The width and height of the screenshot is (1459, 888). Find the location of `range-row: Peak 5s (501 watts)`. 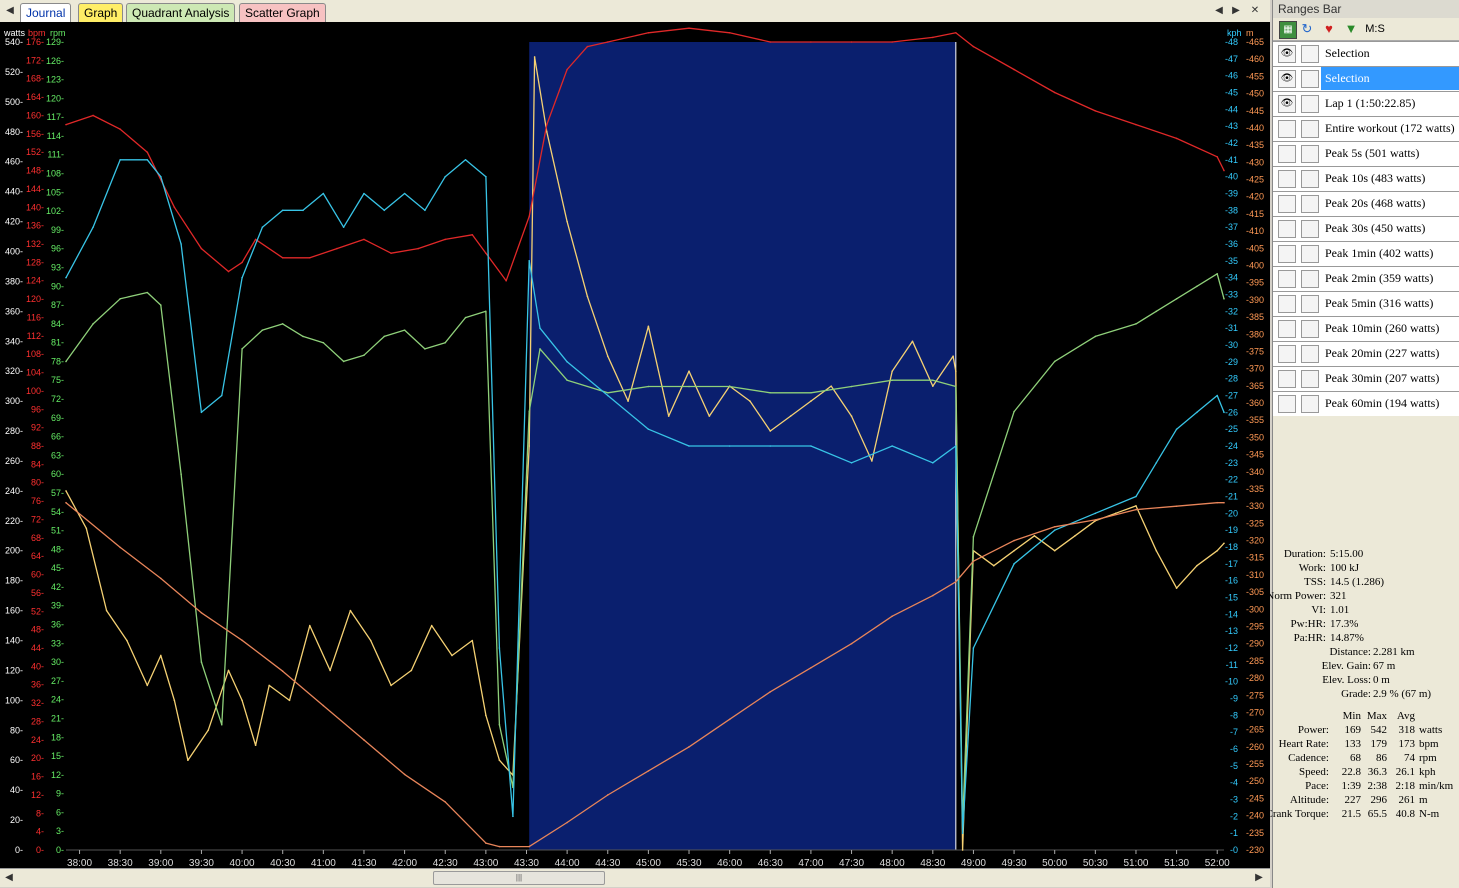

range-row: Peak 5s (501 watts) is located at coordinates (1366, 153).